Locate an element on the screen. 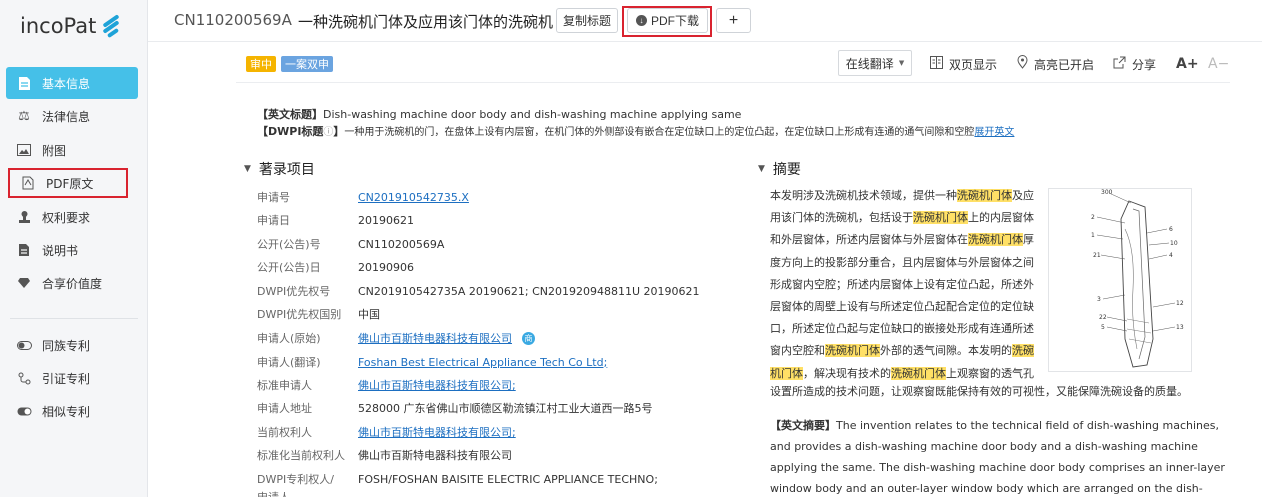 The height and width of the screenshot is (497, 1262). sidebar-item-drawings: 附图 is located at coordinates (72, 150).